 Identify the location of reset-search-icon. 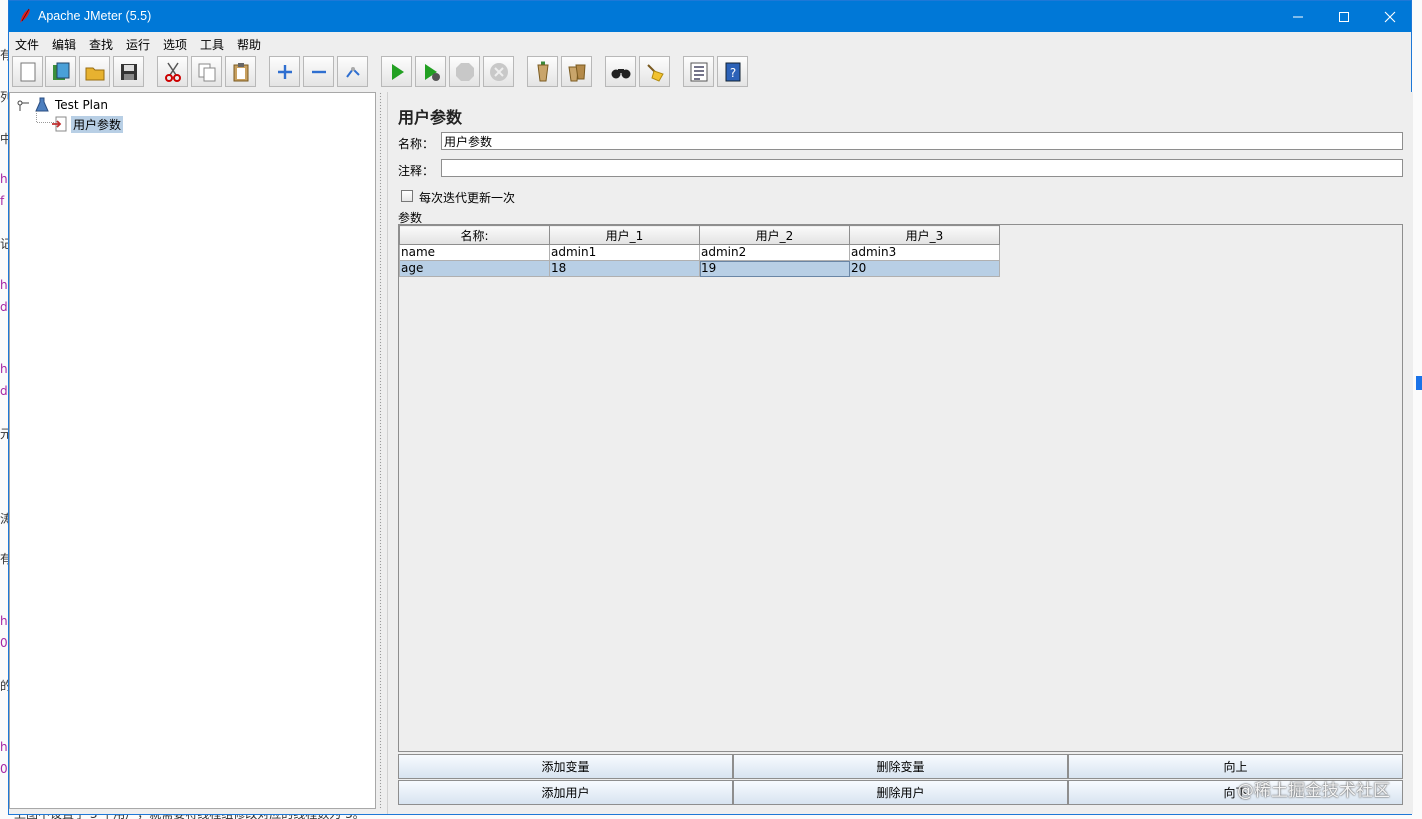
(655, 72).